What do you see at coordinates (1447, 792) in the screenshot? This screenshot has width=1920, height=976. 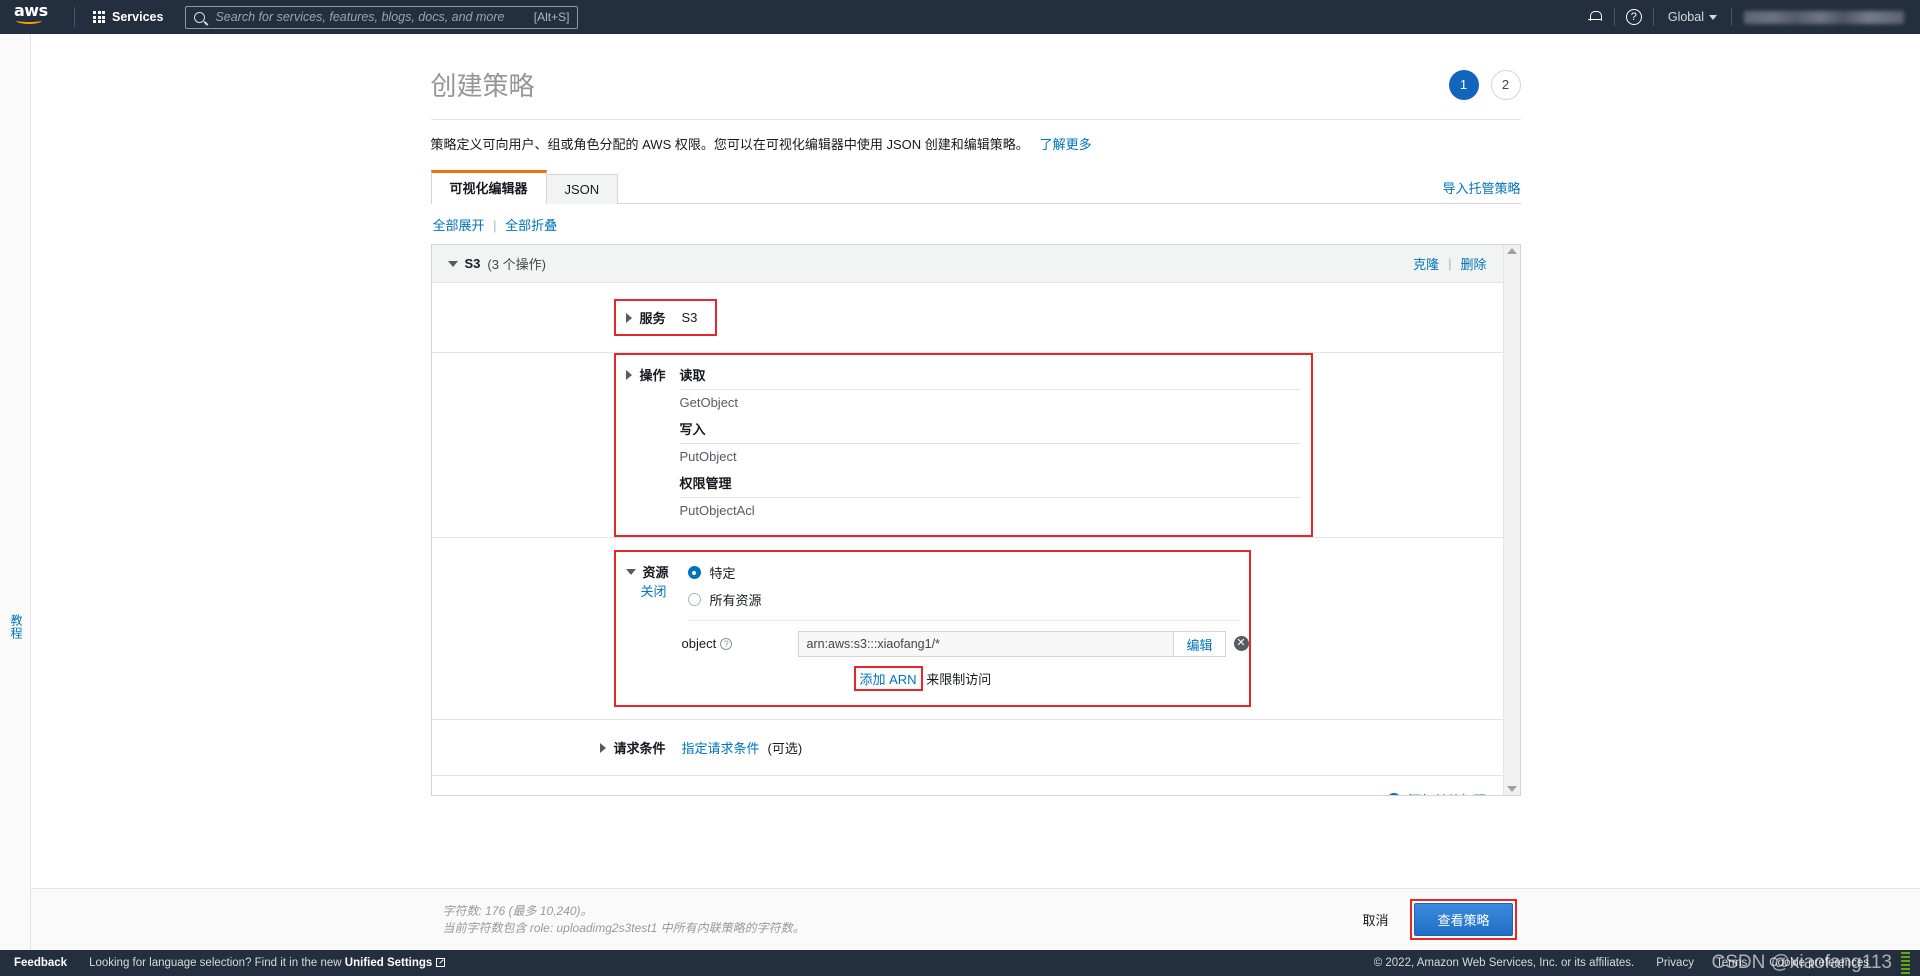 I see `add-additional-permissions-link: 添加其他权限` at bounding box center [1447, 792].